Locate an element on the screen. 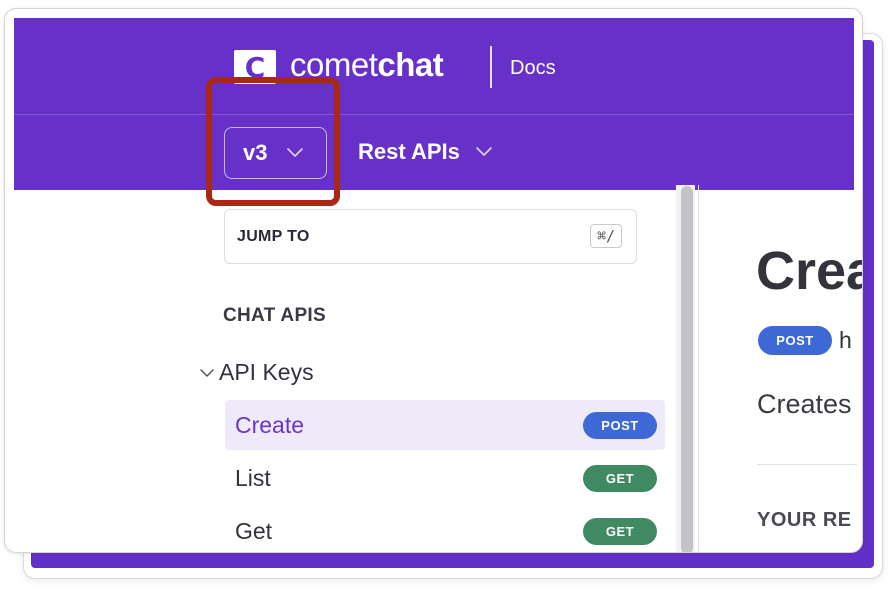 The height and width of the screenshot is (591, 894). sidebar-group-api-keys: API Keys is located at coordinates (256, 372).